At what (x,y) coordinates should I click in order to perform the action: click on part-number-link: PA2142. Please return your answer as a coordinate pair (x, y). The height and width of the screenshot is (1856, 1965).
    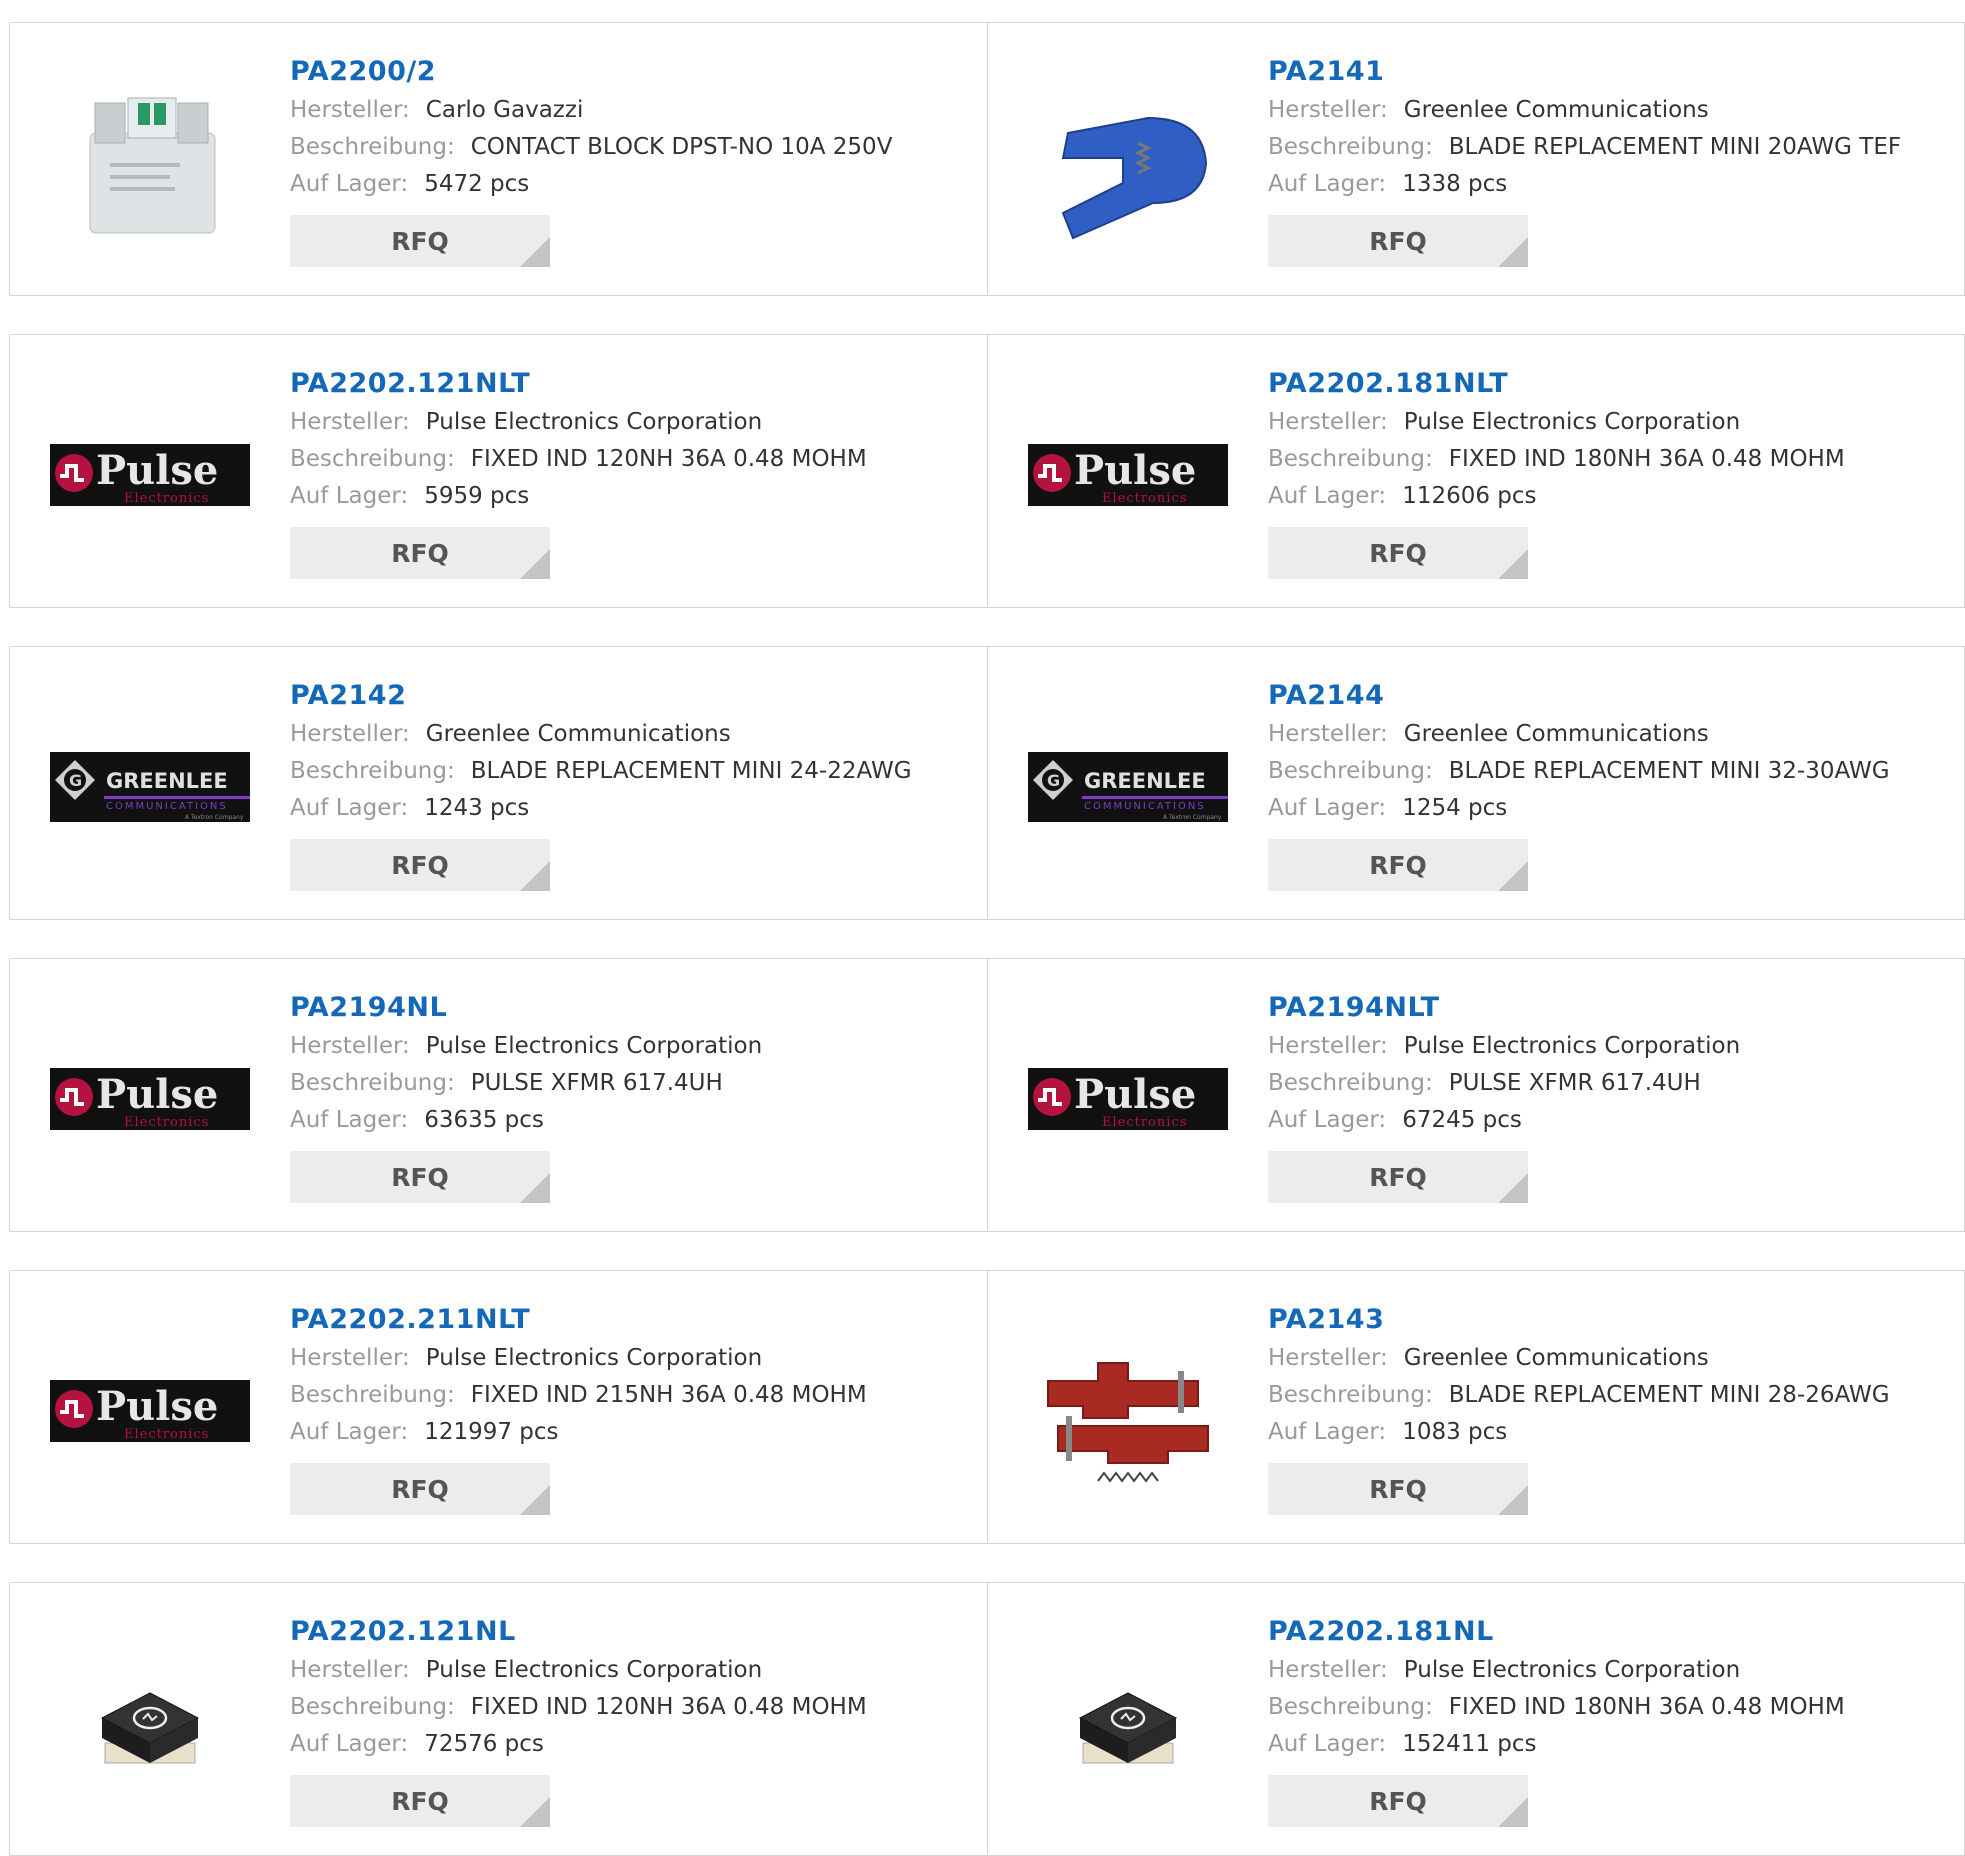
    Looking at the image, I should click on (633, 696).